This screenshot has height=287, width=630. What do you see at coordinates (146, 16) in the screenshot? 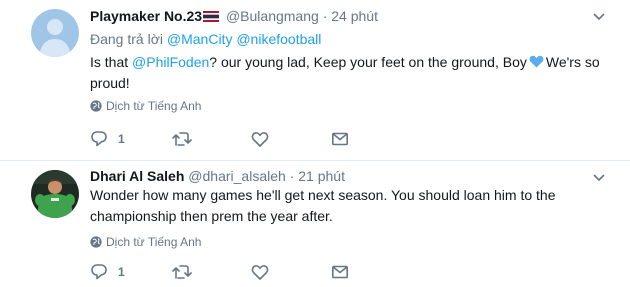
I see `display-name: Playmaker No.23` at bounding box center [146, 16].